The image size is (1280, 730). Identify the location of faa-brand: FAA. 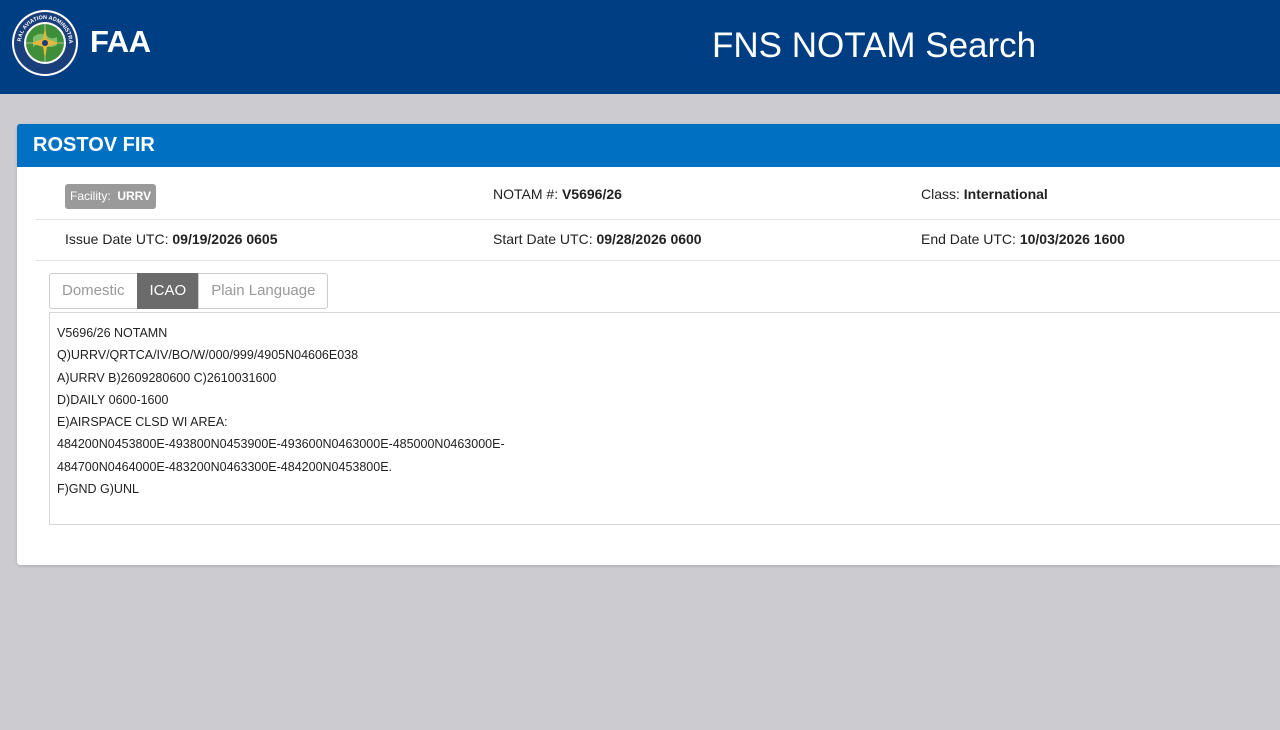
(120, 42).